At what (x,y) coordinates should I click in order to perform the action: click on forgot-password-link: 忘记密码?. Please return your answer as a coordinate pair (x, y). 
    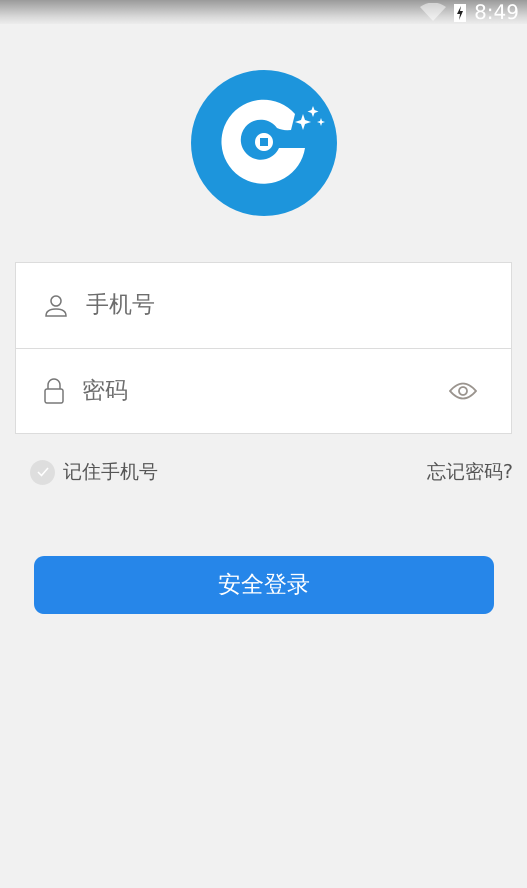
    Looking at the image, I should click on (469, 472).